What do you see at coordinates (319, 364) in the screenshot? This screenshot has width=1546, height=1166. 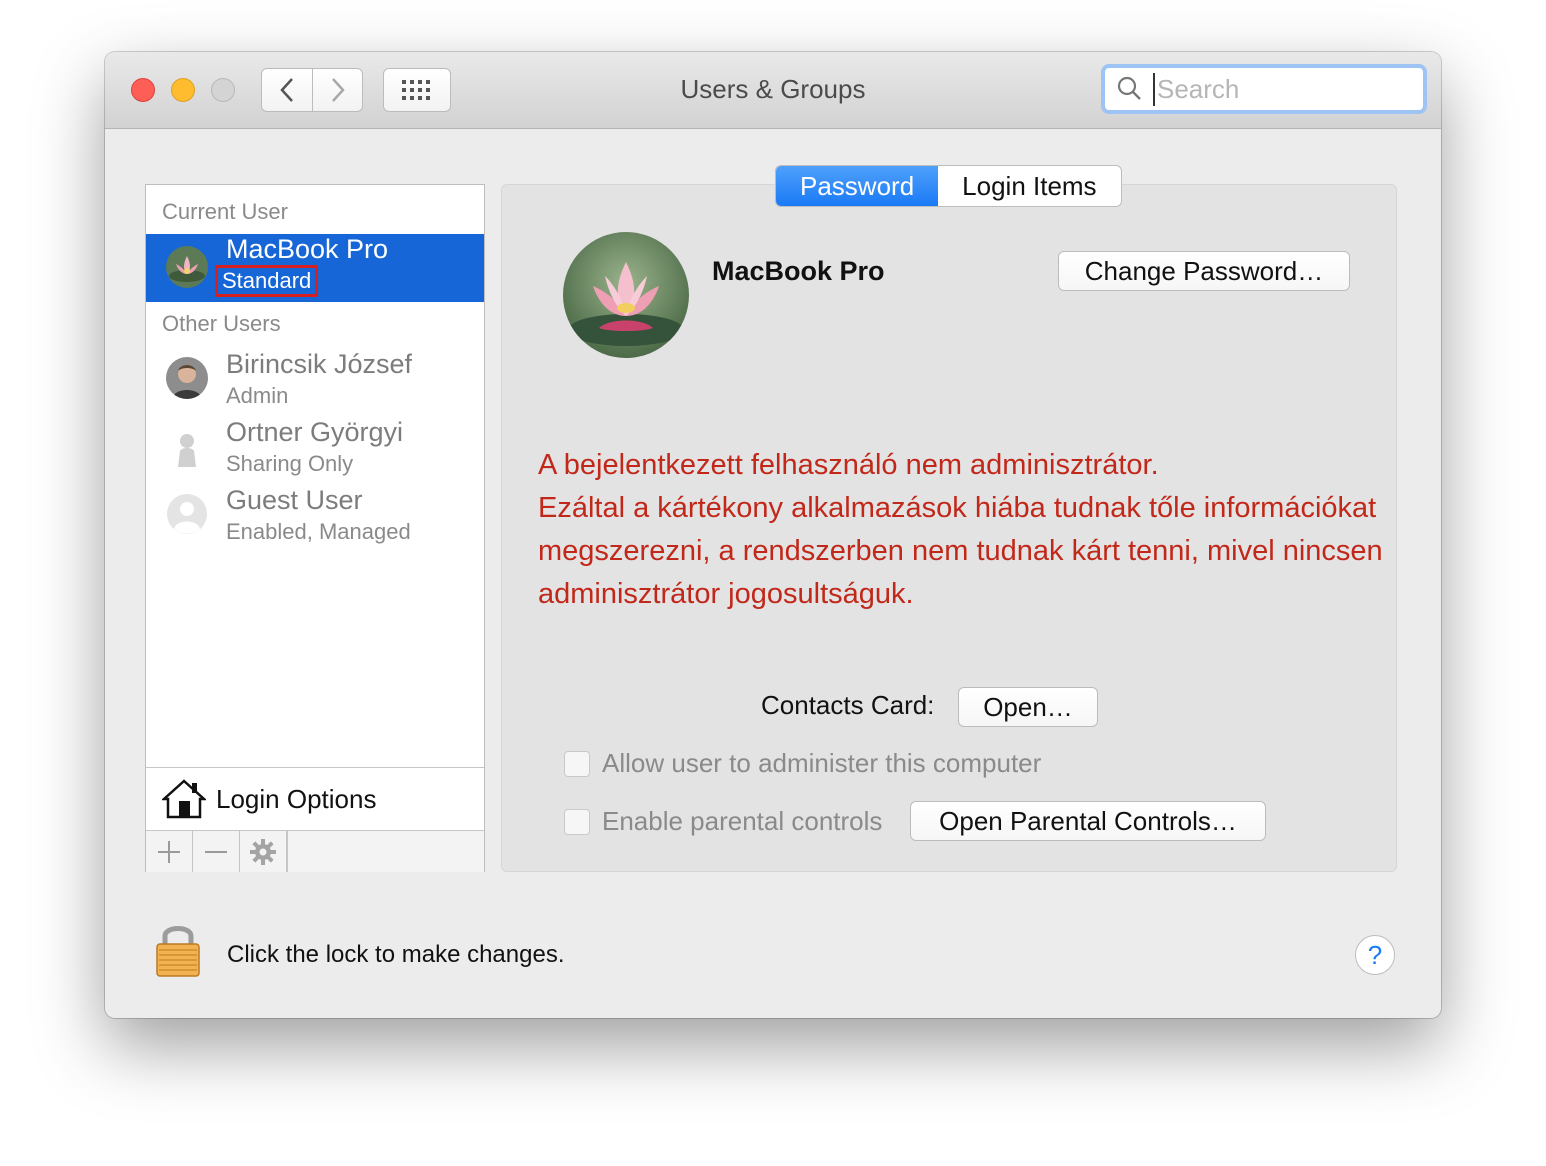 I see `user-name: Birincsik József` at bounding box center [319, 364].